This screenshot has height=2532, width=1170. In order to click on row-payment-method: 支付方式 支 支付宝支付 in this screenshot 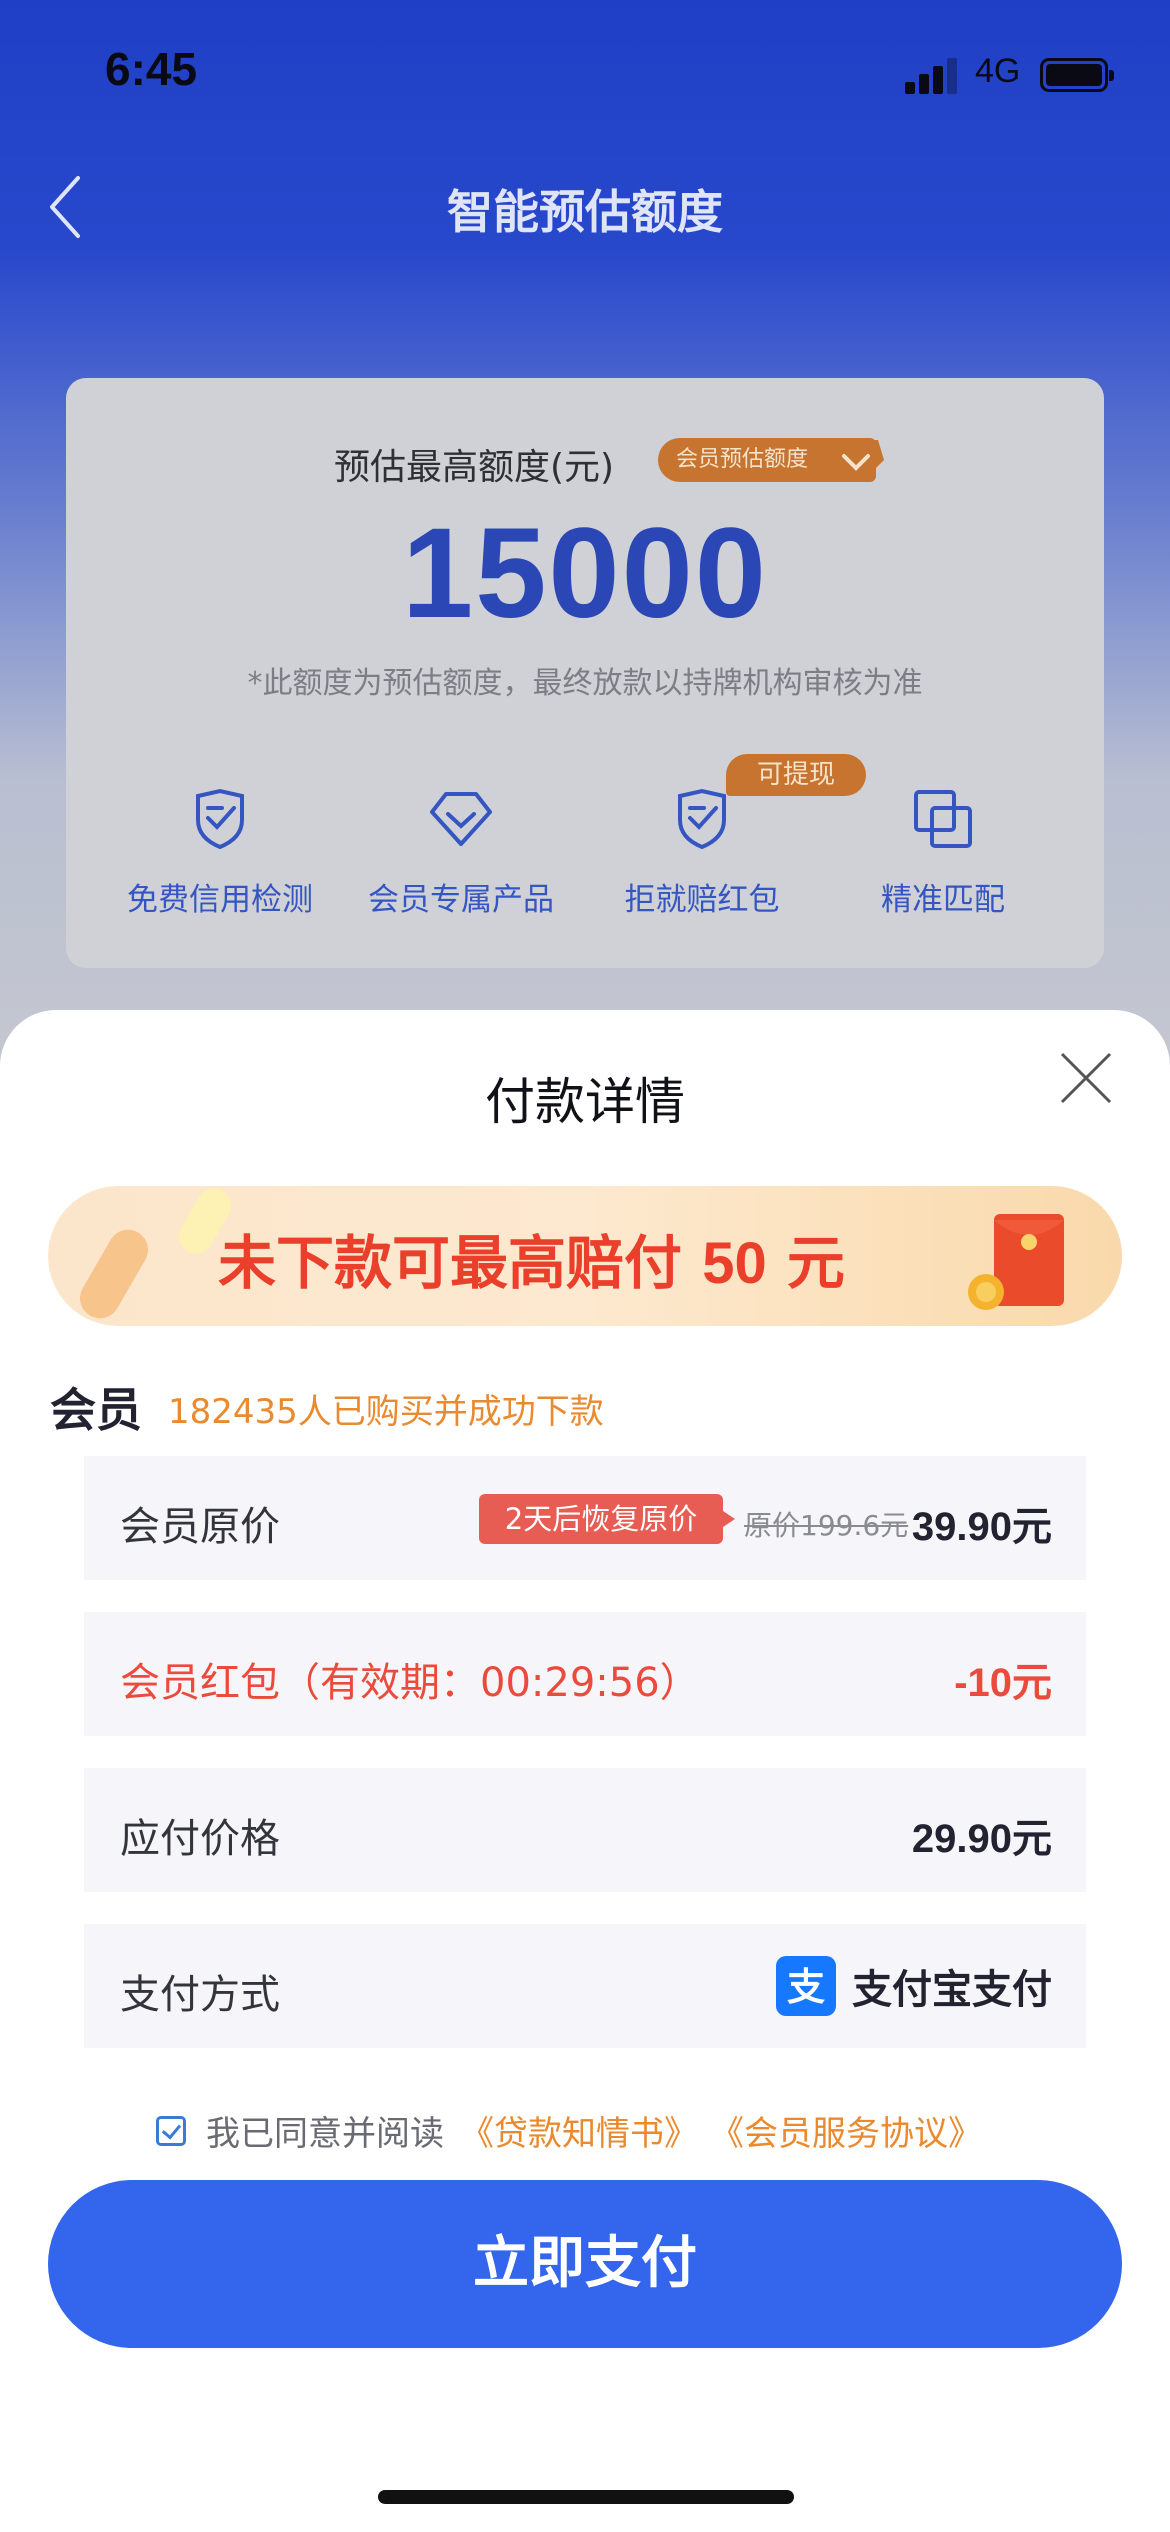, I will do `click(585, 1986)`.